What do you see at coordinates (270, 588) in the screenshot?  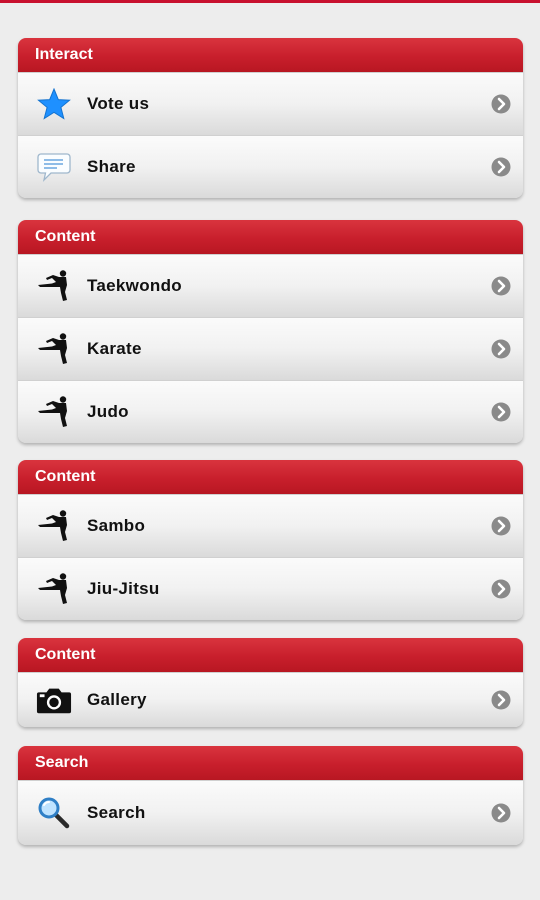 I see `menu-item-jiu-jitsu: Jiu-Jitsu` at bounding box center [270, 588].